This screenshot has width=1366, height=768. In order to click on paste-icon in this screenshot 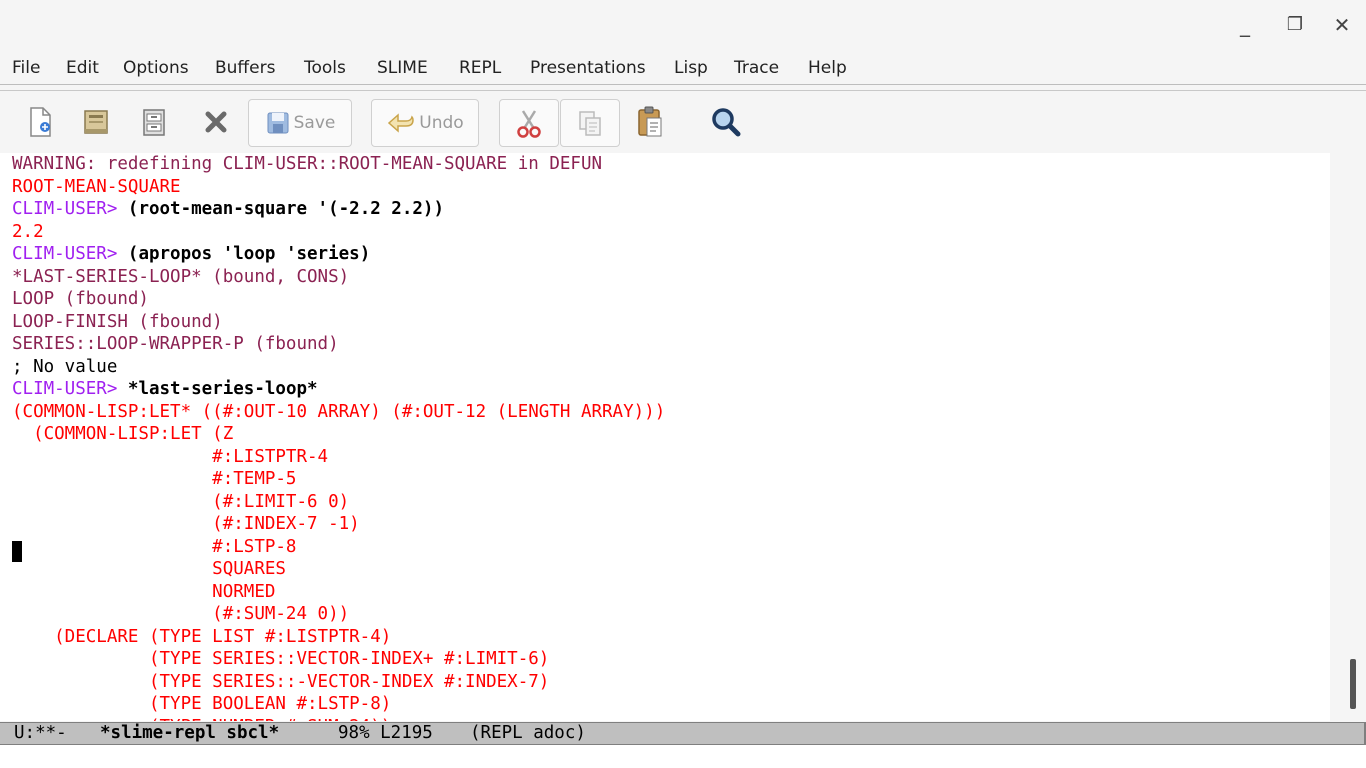, I will do `click(650, 121)`.